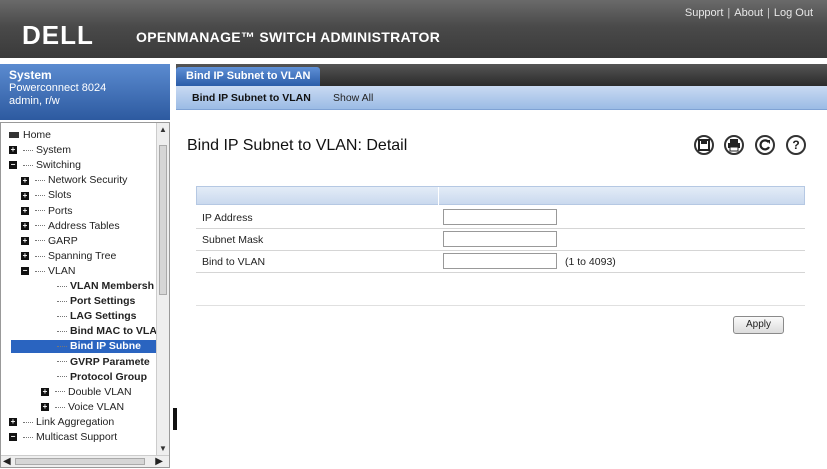 The height and width of the screenshot is (469, 827). What do you see at coordinates (353, 98) in the screenshot?
I see `subtab-show-all: Show All` at bounding box center [353, 98].